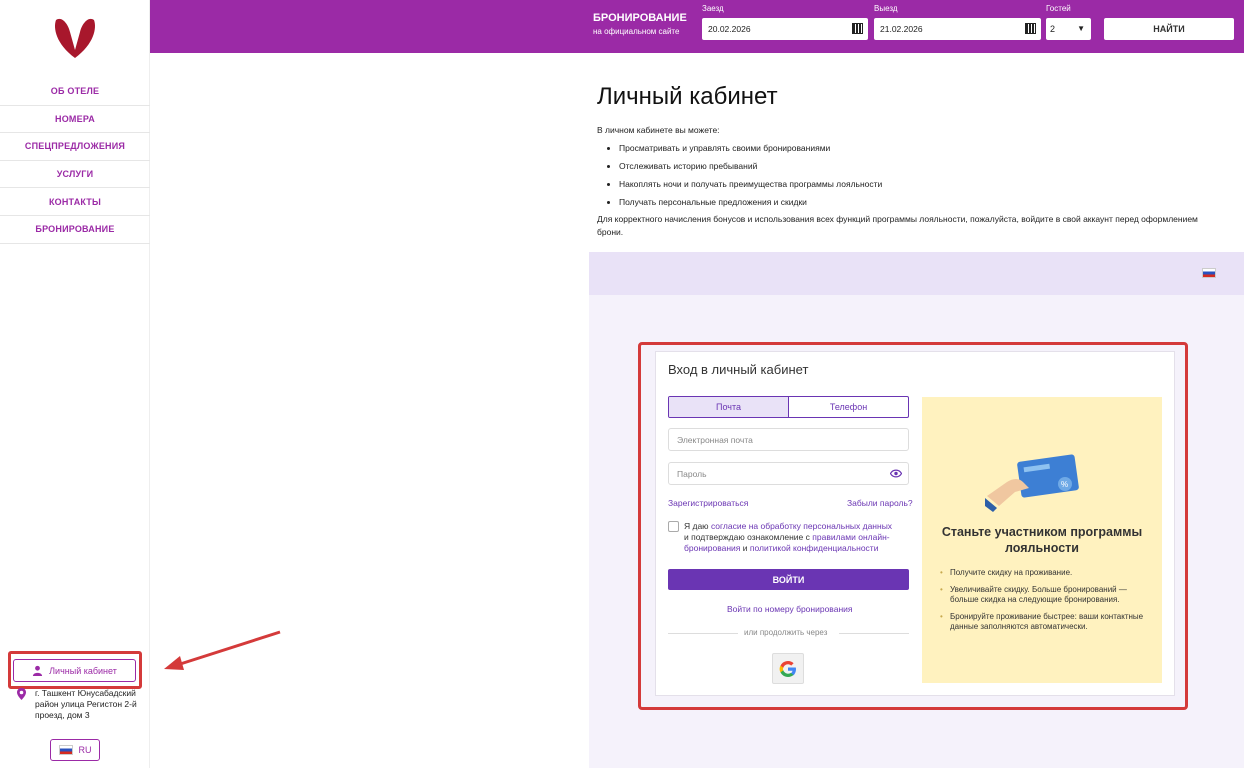 This screenshot has height=768, width=1244. I want to click on checkin-date-field: 20.02.2026, so click(785, 29).